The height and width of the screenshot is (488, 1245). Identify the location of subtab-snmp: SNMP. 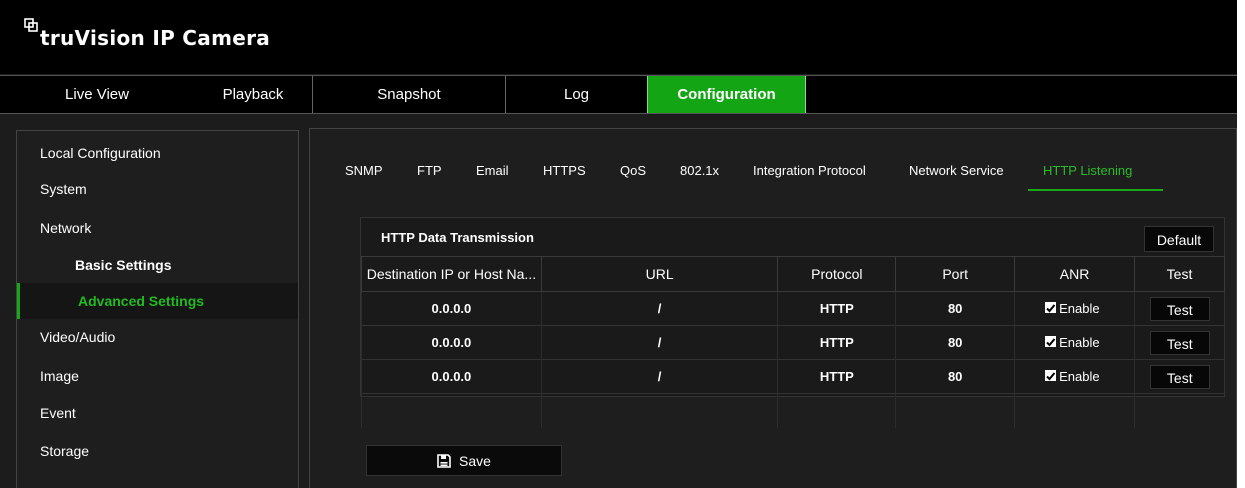
(364, 170).